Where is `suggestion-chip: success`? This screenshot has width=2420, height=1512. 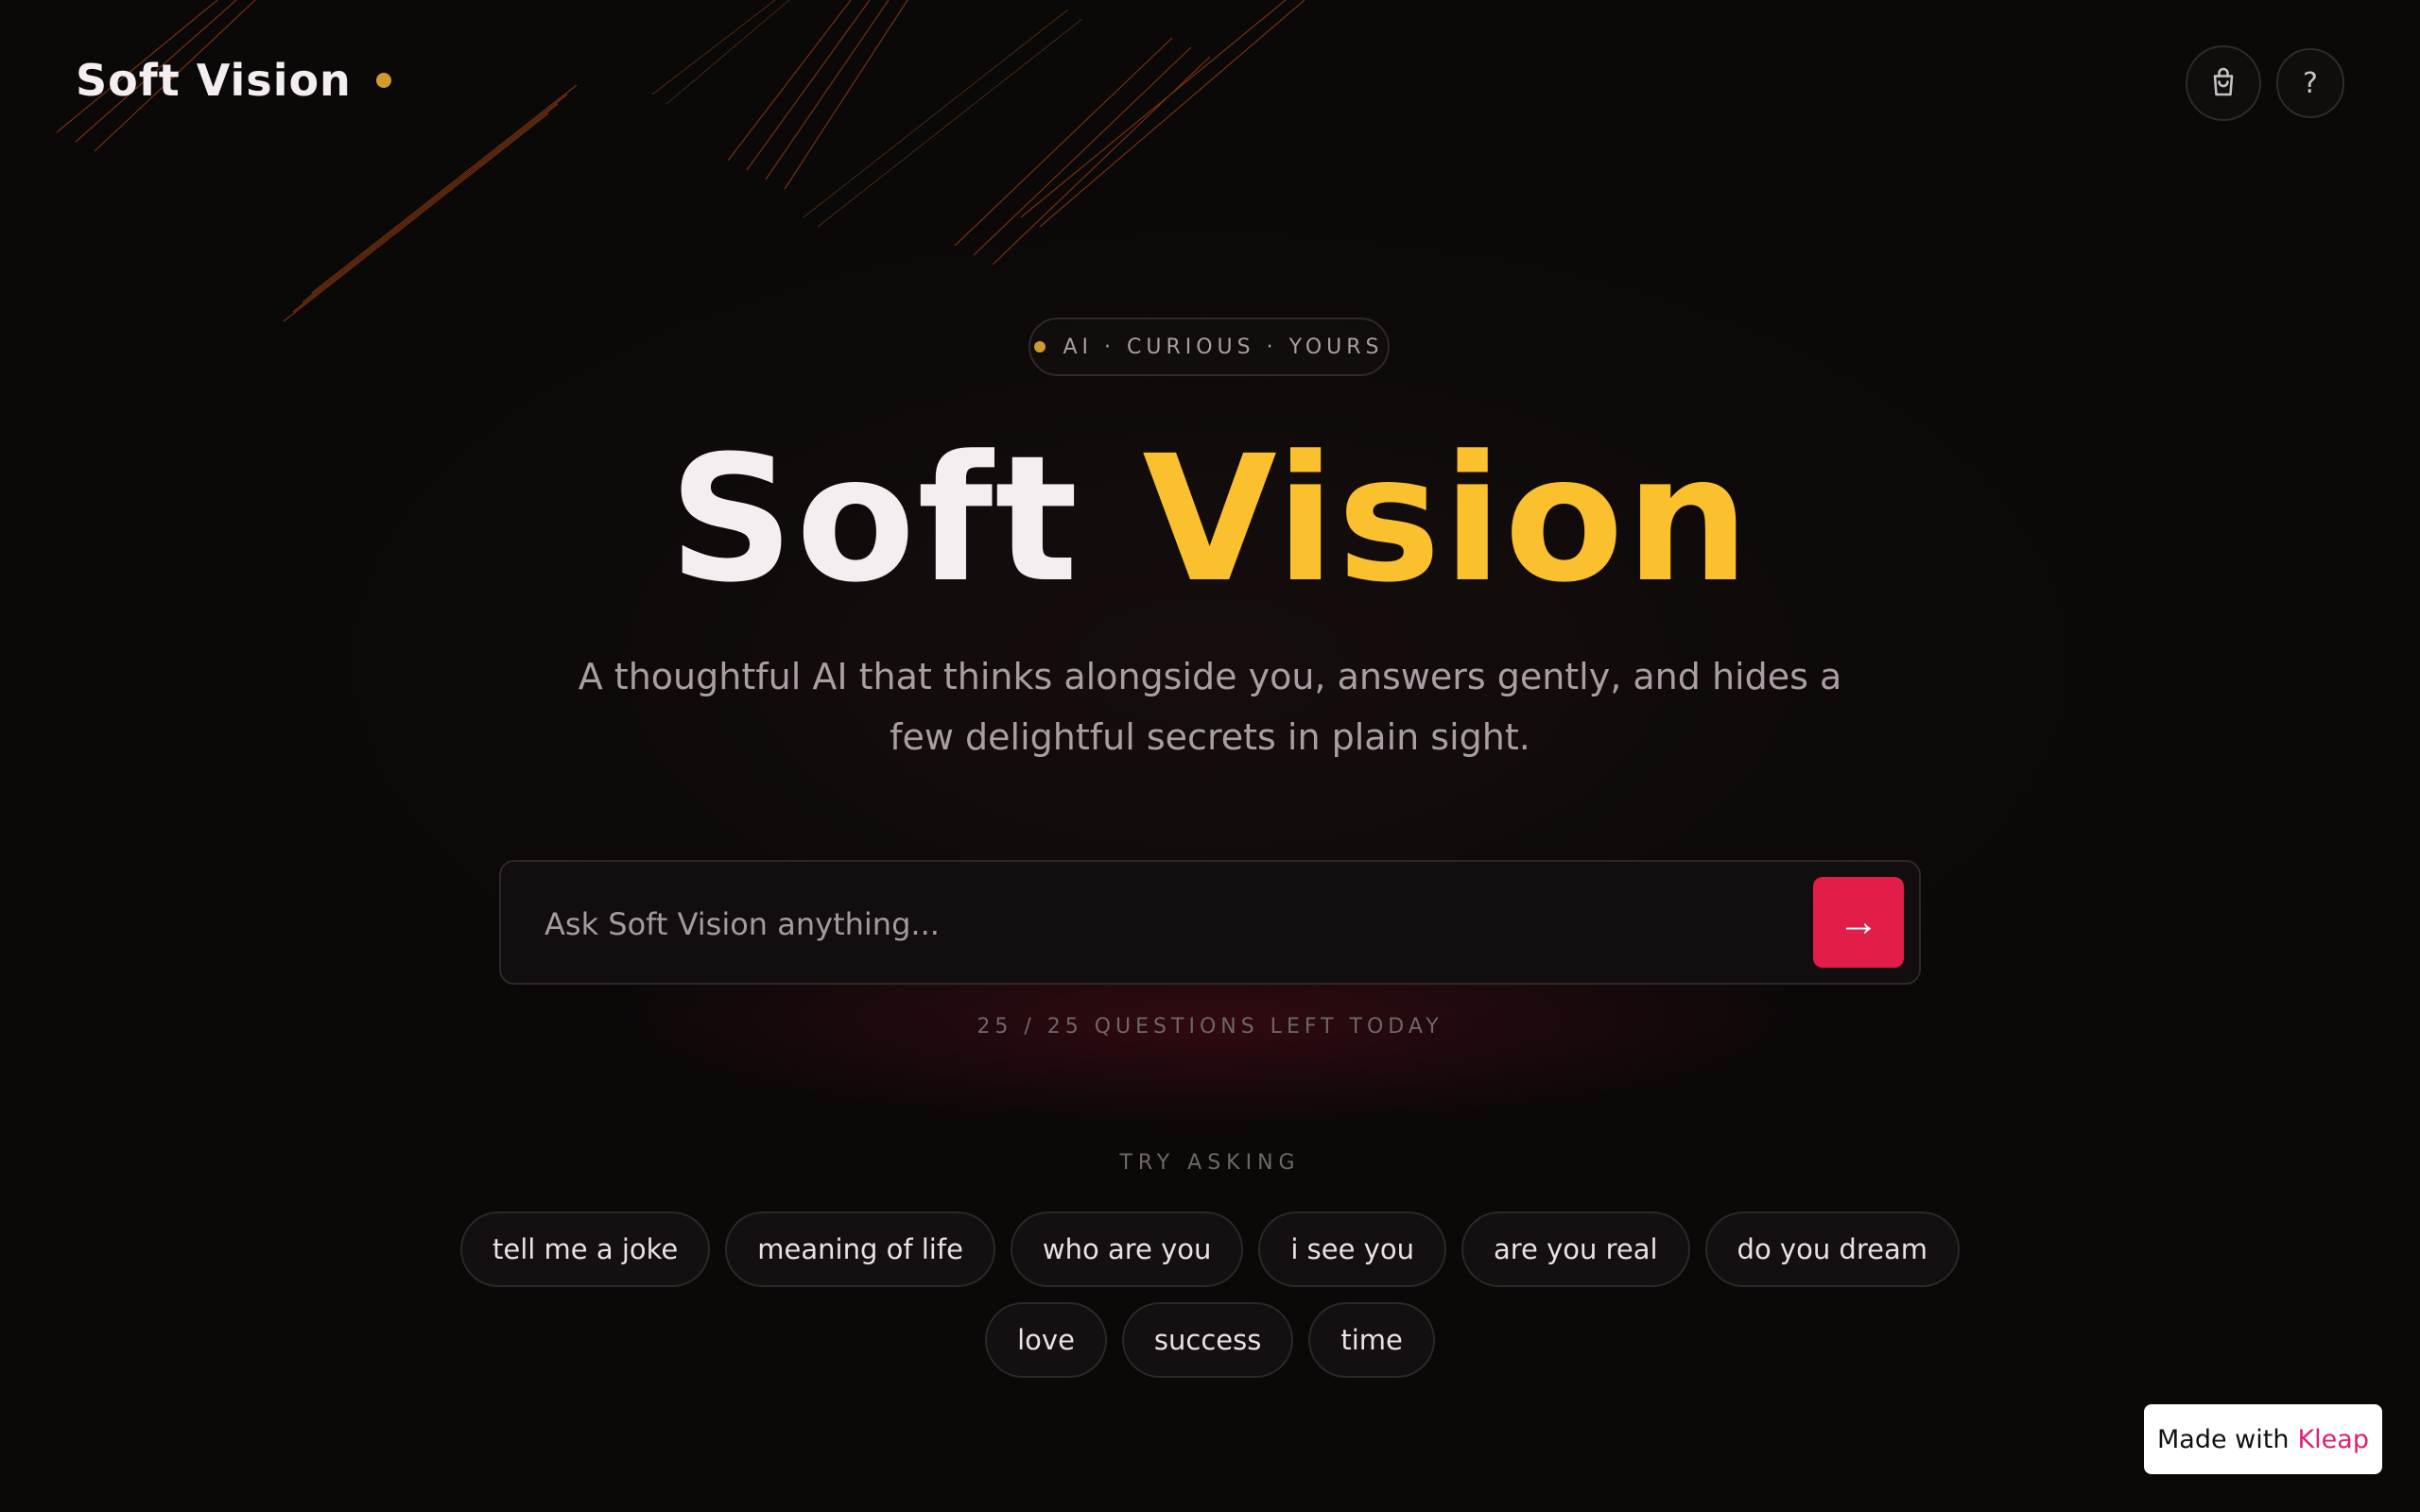
suggestion-chip: success is located at coordinates (1207, 1340).